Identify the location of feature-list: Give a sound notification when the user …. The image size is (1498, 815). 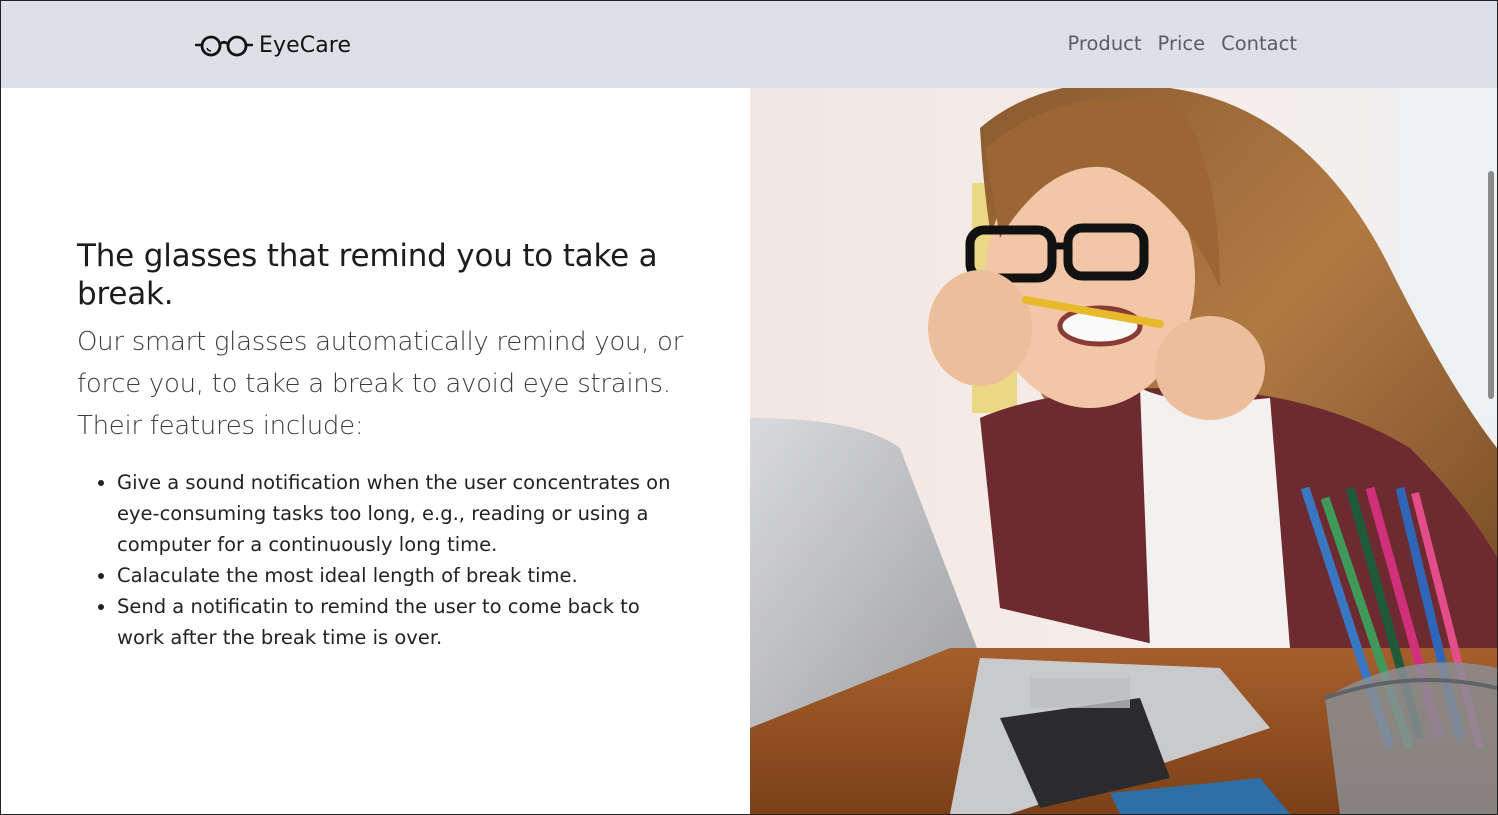
(382, 560).